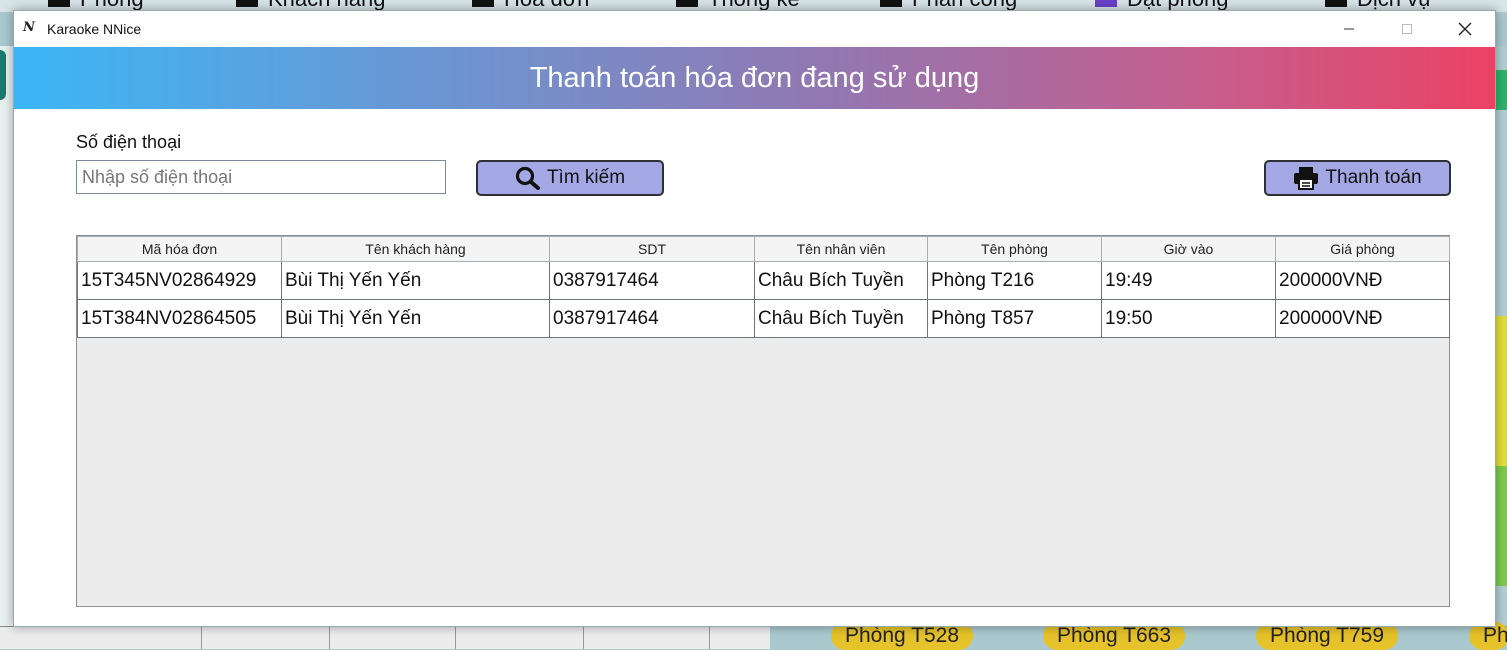 The image size is (1507, 650). I want to click on background-right-accent, so click(1501, 90).